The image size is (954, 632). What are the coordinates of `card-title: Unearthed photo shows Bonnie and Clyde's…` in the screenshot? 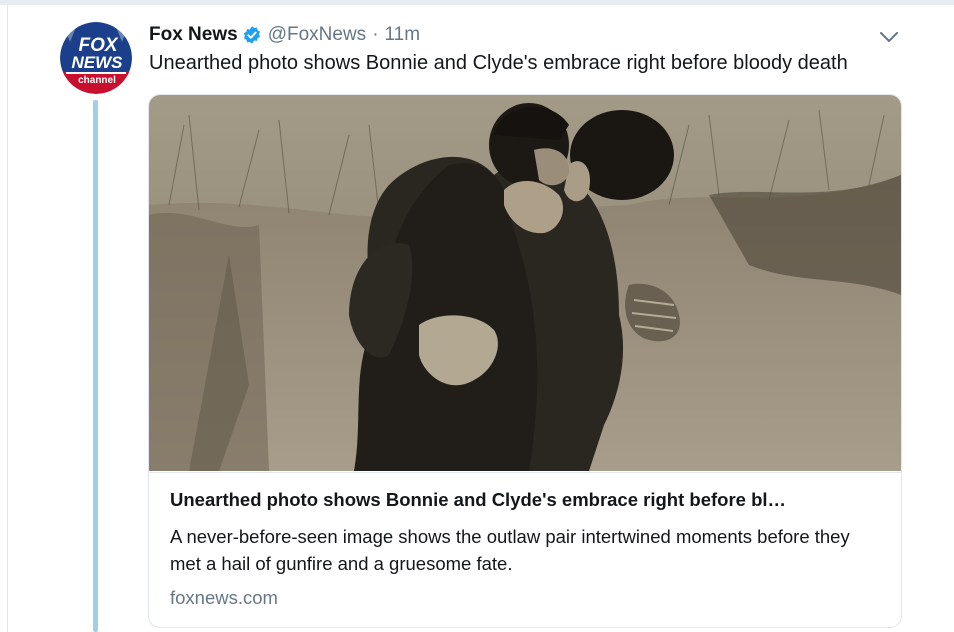 It's located at (525, 500).